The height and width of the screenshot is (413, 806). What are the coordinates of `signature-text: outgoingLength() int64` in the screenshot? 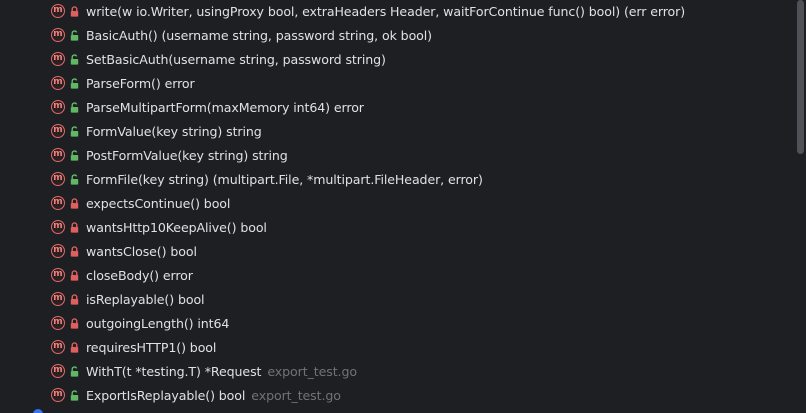 It's located at (158, 323).